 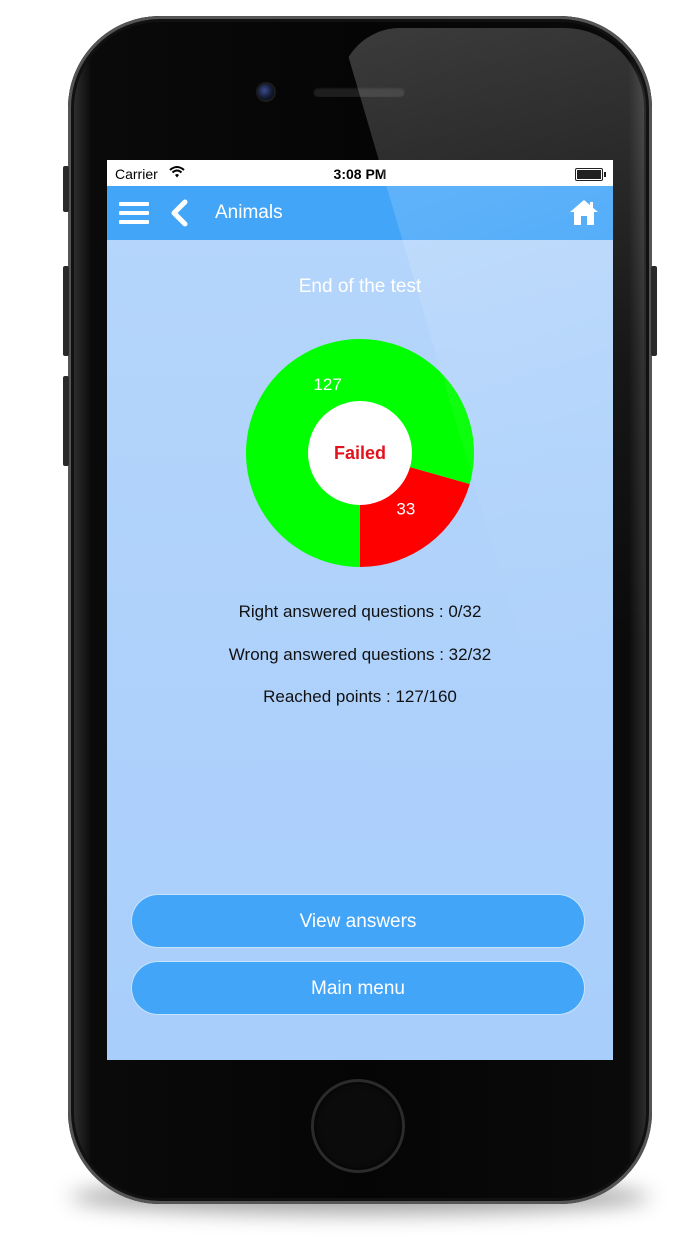 What do you see at coordinates (249, 212) in the screenshot?
I see `nav-title: Animals` at bounding box center [249, 212].